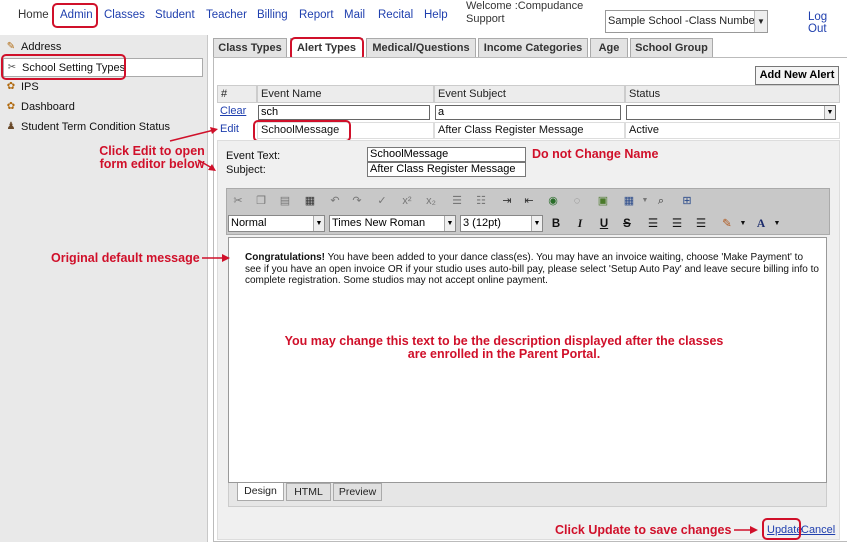  Describe the element at coordinates (504, 354) in the screenshot. I see `annotation-text: are enrolled in the Parent Portal.` at that location.